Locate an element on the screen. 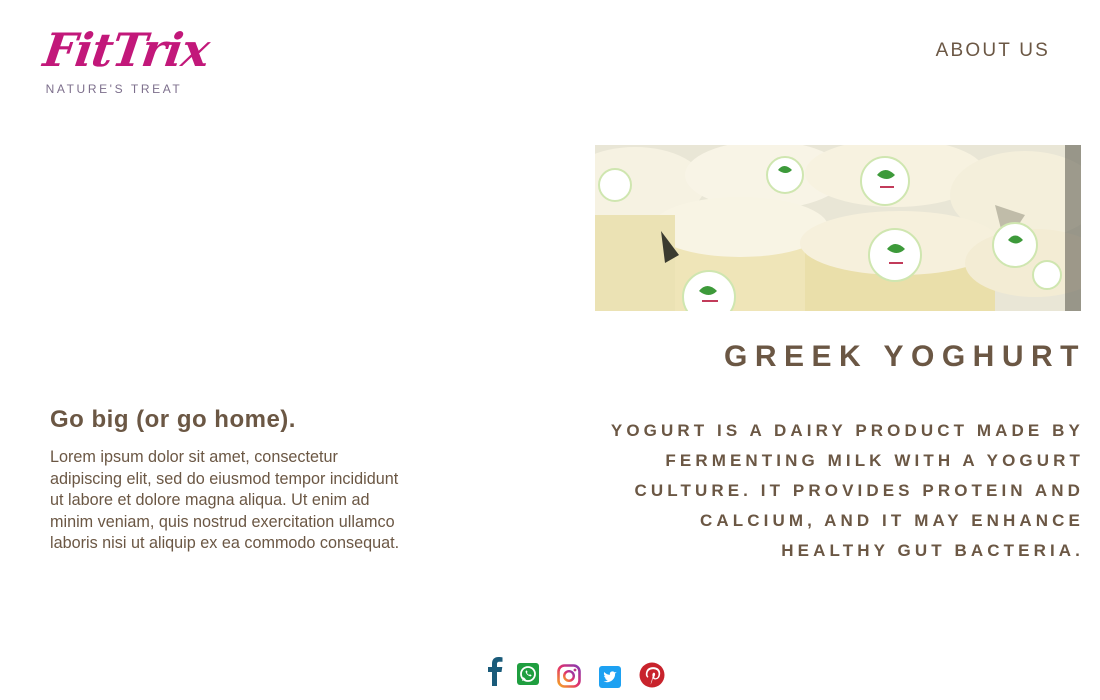 This screenshot has height=700, width=1100. yogurt-tubs-illustration is located at coordinates (838, 228).